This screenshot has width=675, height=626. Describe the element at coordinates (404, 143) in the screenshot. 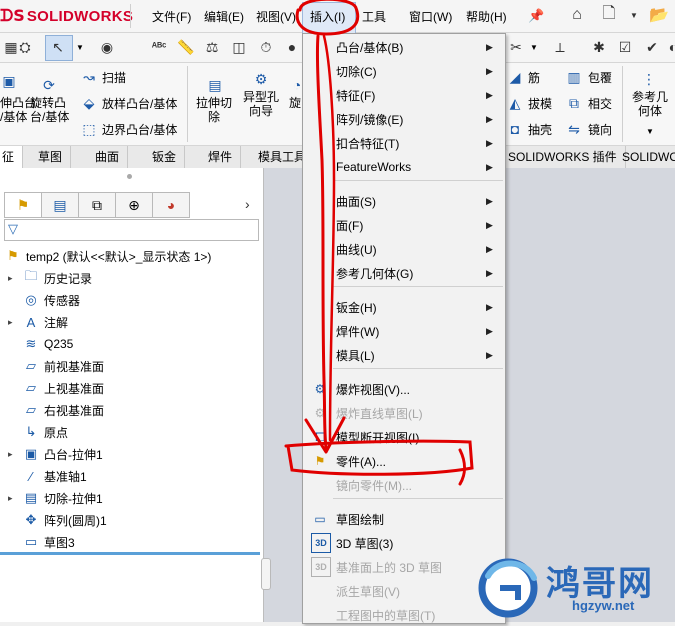

I see `insert-menu-item: 扣合特征(T) ▶` at that location.